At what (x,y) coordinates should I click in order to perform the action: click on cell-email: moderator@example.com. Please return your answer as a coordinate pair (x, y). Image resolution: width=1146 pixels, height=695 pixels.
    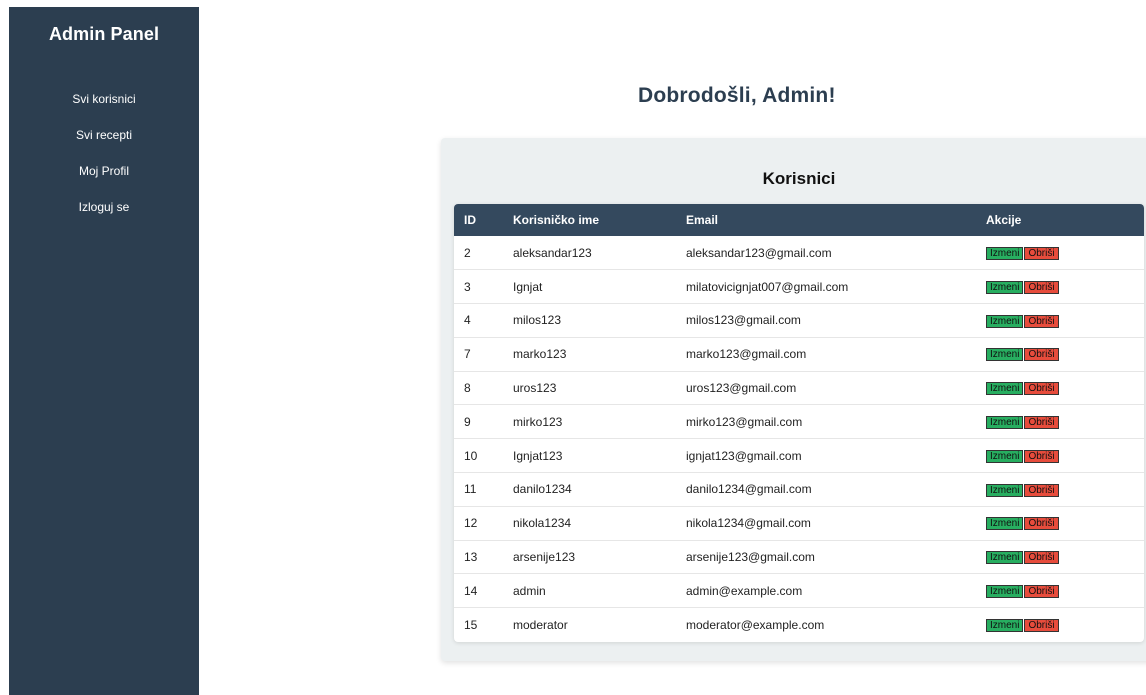
    Looking at the image, I should click on (755, 624).